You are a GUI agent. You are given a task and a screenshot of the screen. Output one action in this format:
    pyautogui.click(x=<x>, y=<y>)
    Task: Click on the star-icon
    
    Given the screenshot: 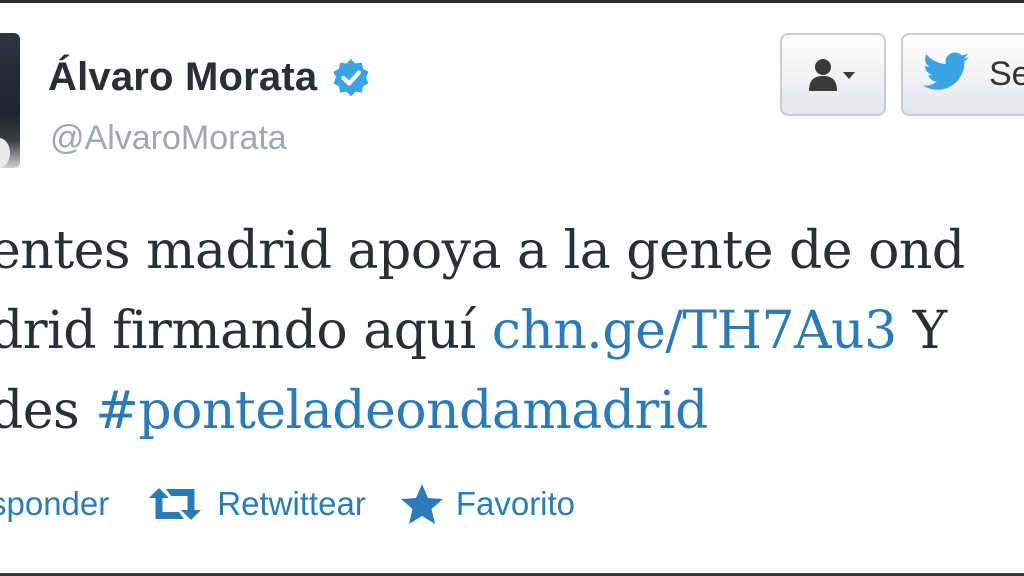 What is the action you would take?
    pyautogui.click(x=422, y=504)
    